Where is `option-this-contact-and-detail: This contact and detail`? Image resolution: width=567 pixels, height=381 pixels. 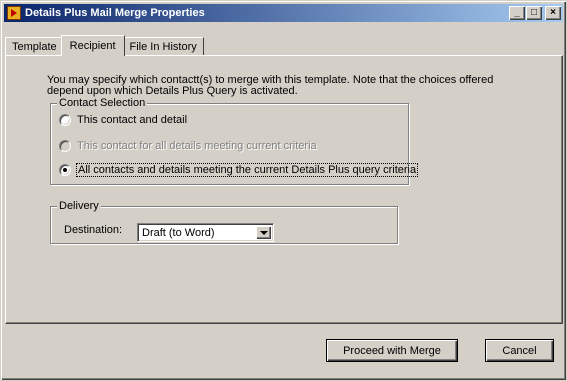 option-this-contact-and-detail: This contact and detail is located at coordinates (123, 120).